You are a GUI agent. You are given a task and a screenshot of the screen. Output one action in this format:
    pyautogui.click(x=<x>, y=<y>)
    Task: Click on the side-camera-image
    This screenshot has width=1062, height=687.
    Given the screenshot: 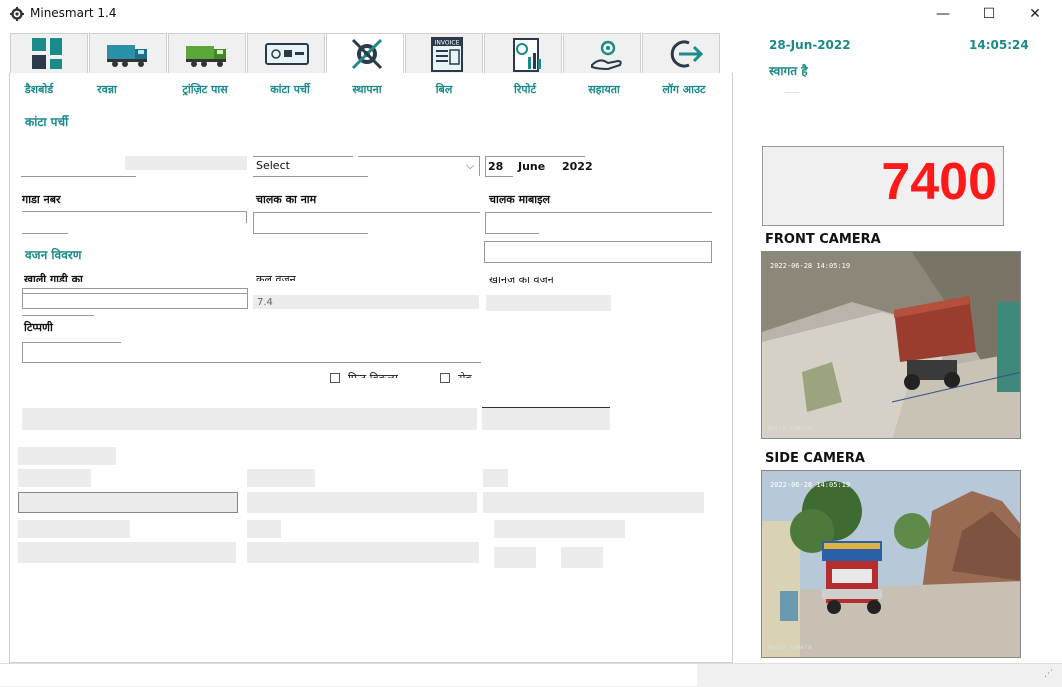 What is the action you would take?
    pyautogui.click(x=891, y=564)
    